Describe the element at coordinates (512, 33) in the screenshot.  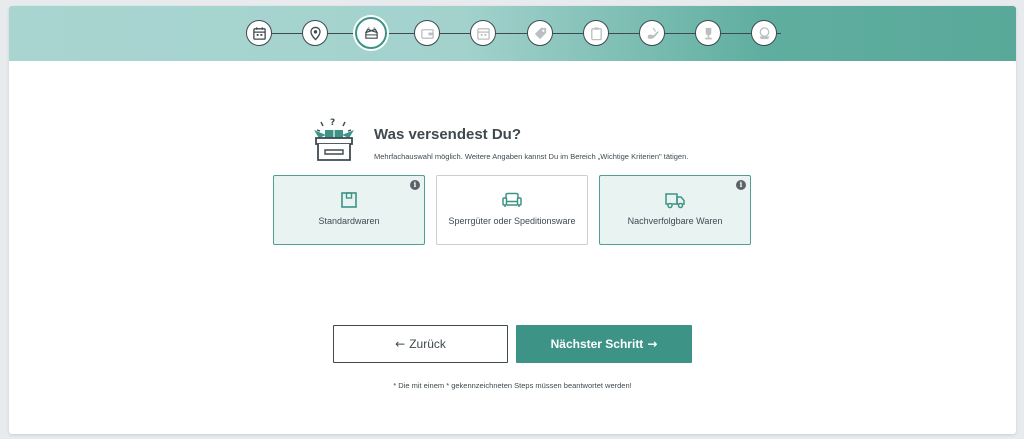
I see `progress-stepper` at that location.